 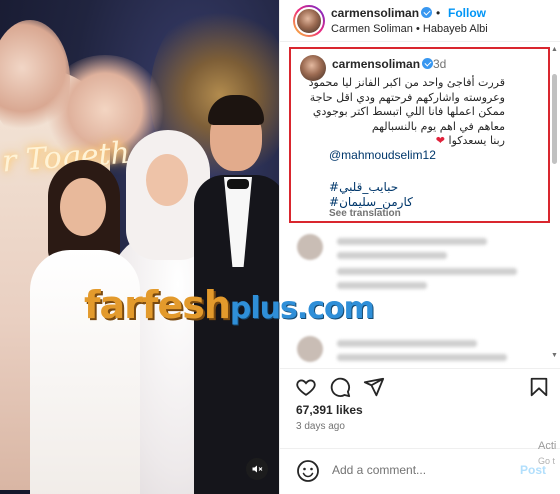 What do you see at coordinates (371, 202) in the screenshot?
I see `hashtag-link: #كارمن_سليمان` at bounding box center [371, 202].